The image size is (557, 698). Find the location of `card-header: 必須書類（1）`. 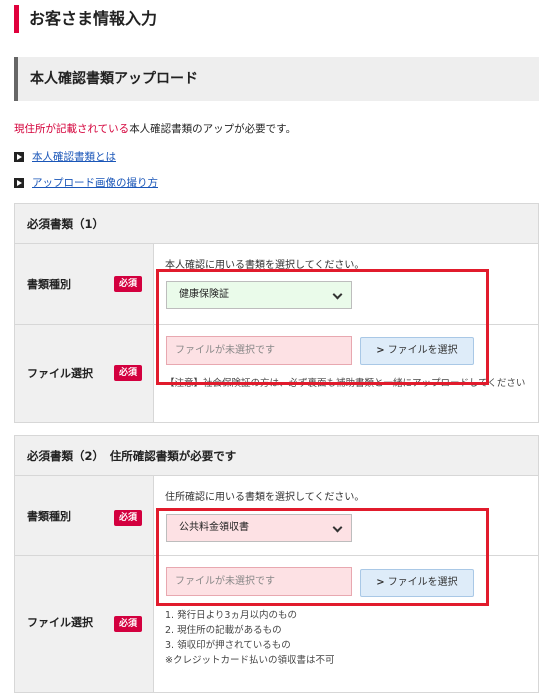

card-header: 必須書類（1） is located at coordinates (276, 224).